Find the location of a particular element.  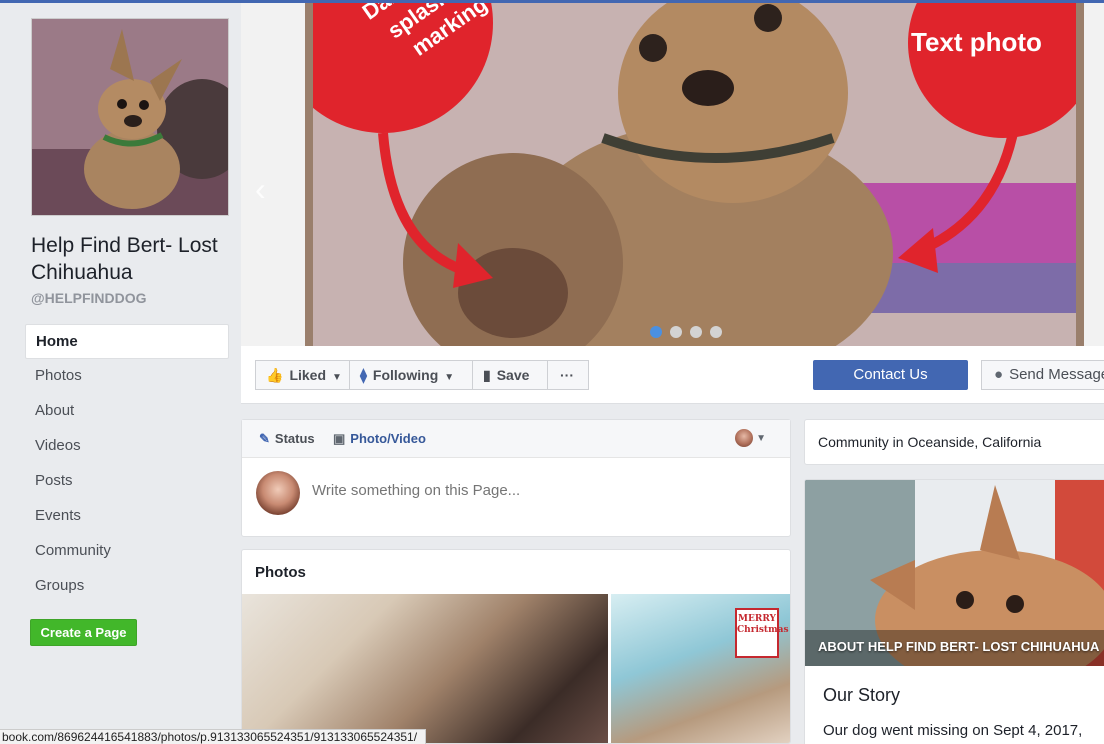

contact-us-button: Contact Us is located at coordinates (890, 375).